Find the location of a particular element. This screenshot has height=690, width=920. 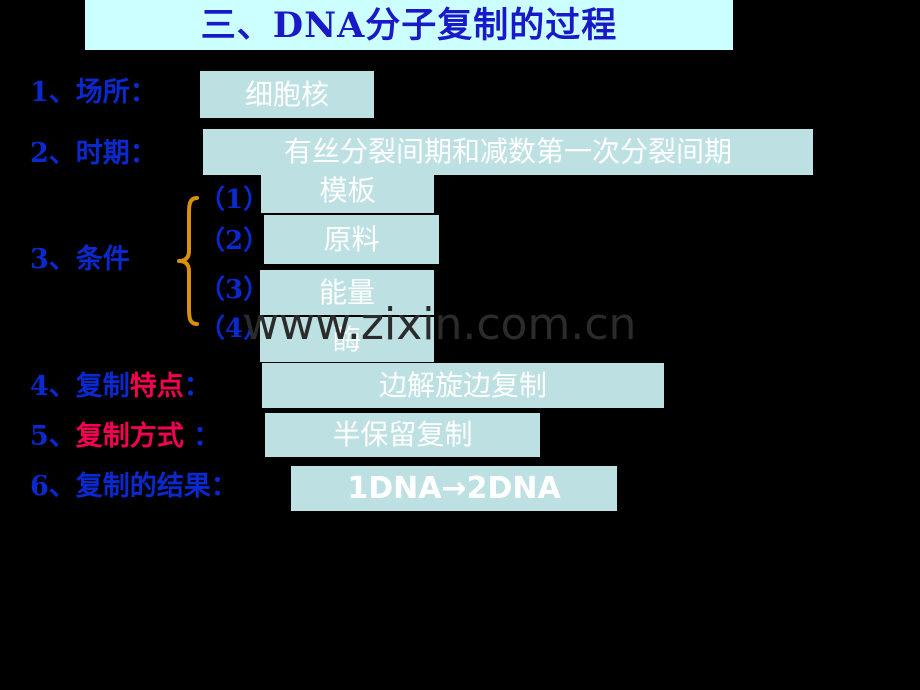

answer-text-template: 模板 is located at coordinates (347, 190).